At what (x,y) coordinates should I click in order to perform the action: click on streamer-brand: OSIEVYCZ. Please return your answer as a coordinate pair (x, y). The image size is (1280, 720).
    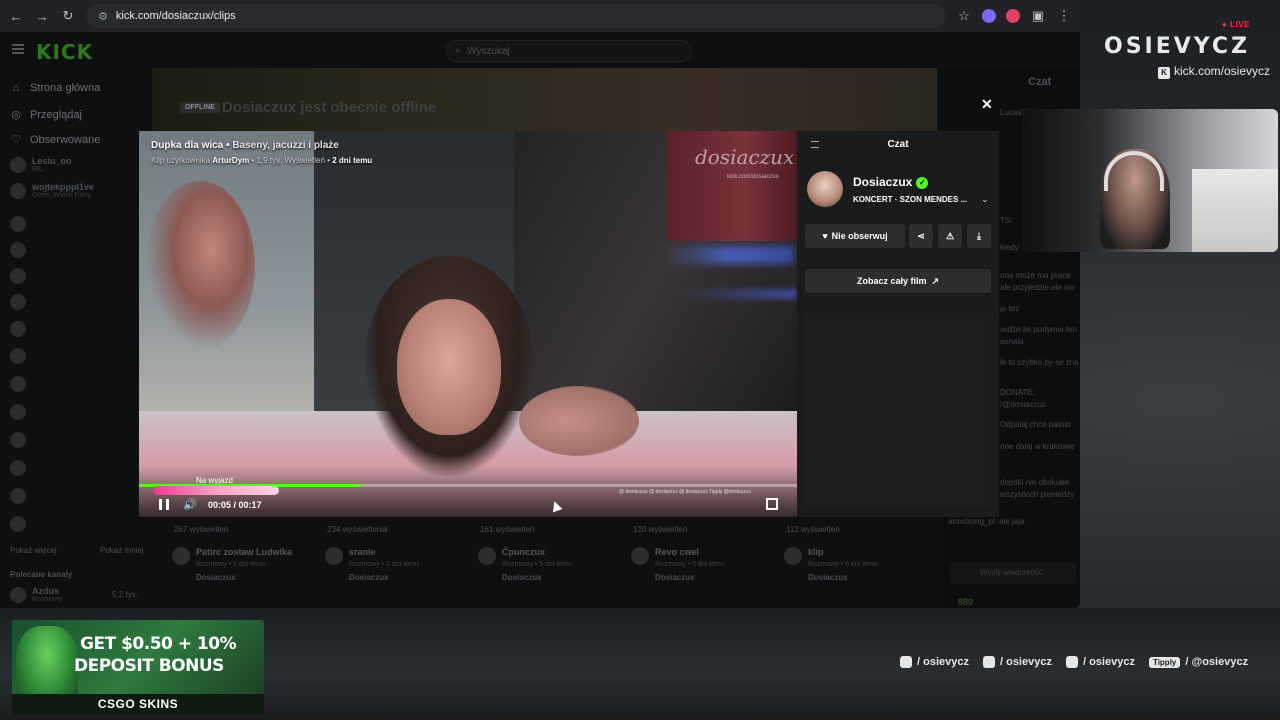
    Looking at the image, I should click on (1177, 46).